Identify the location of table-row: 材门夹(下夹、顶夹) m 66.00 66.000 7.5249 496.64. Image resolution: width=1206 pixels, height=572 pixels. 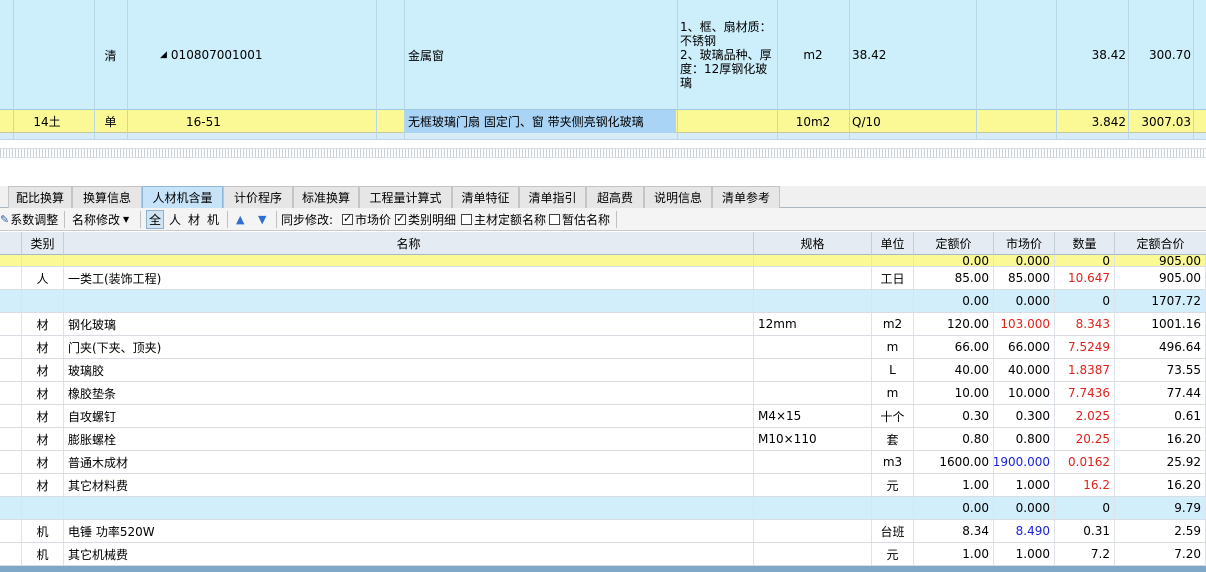
(603, 347).